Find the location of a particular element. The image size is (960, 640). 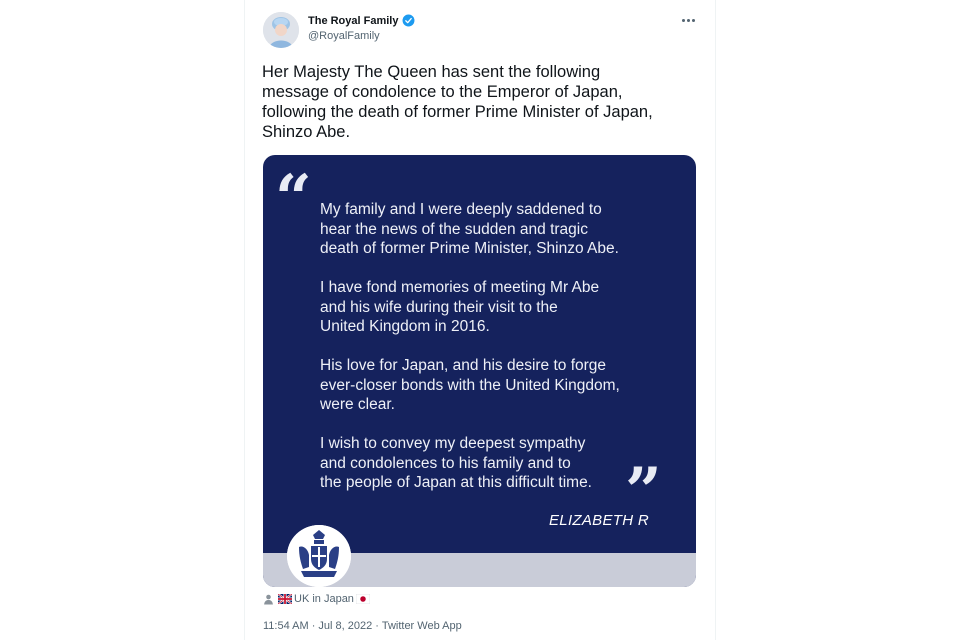

signature: ELIZABETH R is located at coordinates (599, 520).